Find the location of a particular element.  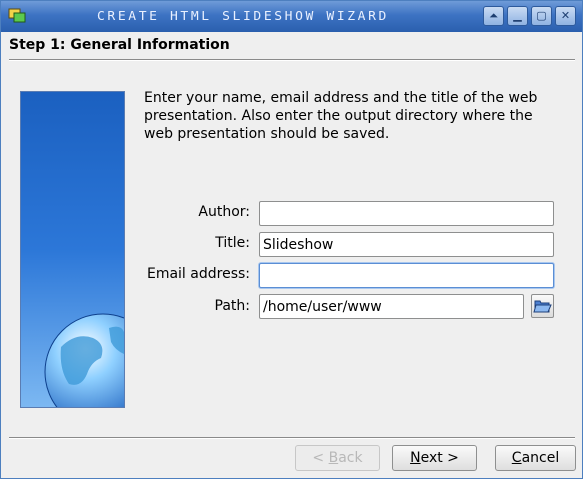

minimize-icon: ▁ is located at coordinates (517, 15).